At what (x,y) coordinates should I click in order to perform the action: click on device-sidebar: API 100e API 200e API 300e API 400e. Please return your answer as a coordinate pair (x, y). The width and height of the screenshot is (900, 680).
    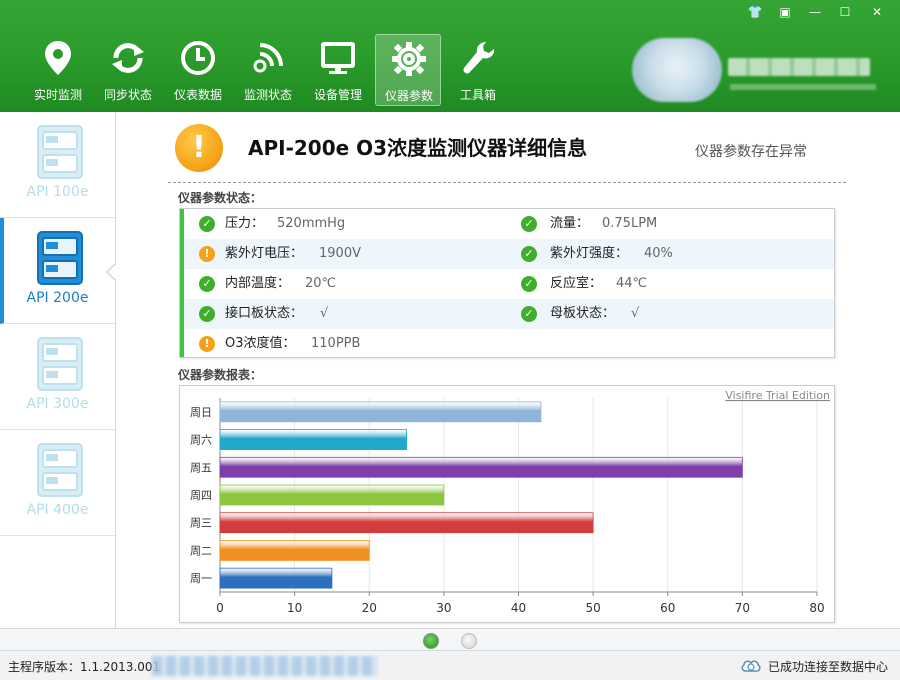
    Looking at the image, I should click on (58, 370).